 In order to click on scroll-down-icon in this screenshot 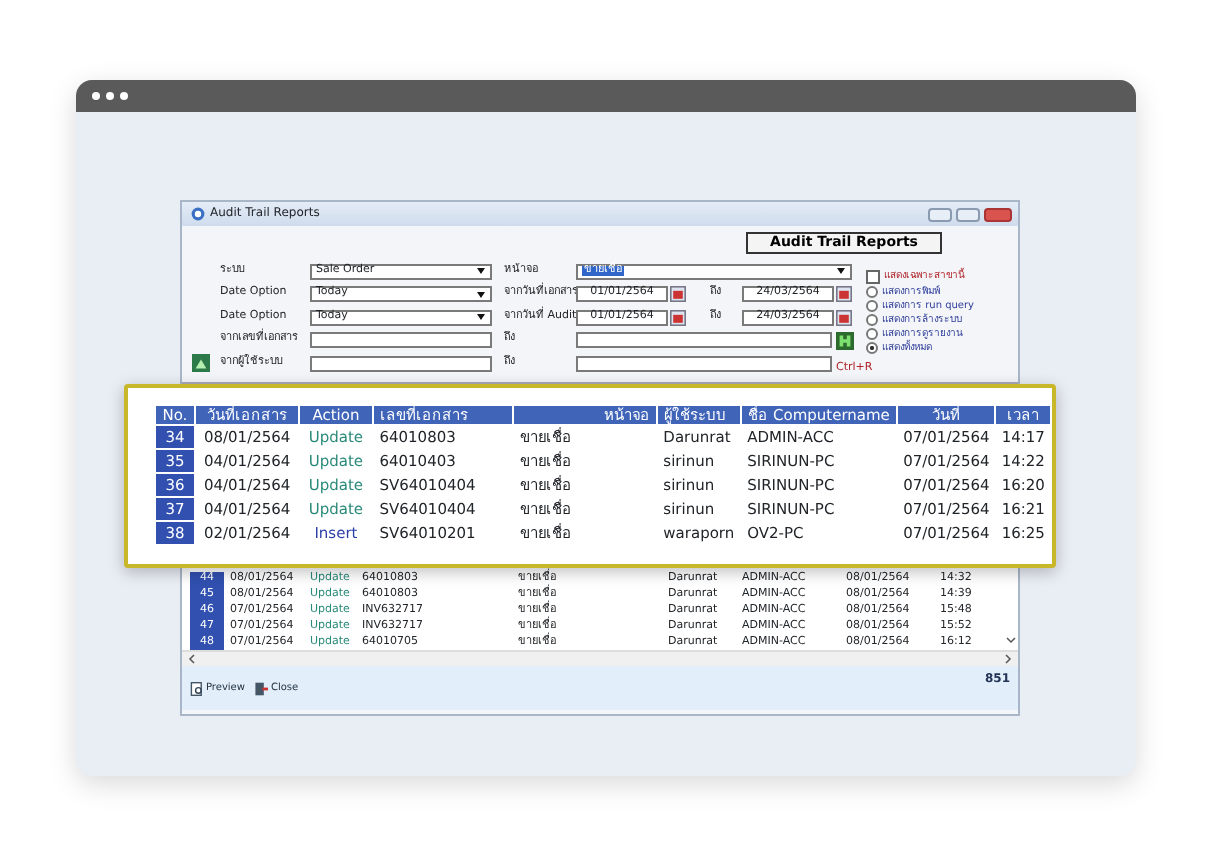, I will do `click(1011, 640)`.